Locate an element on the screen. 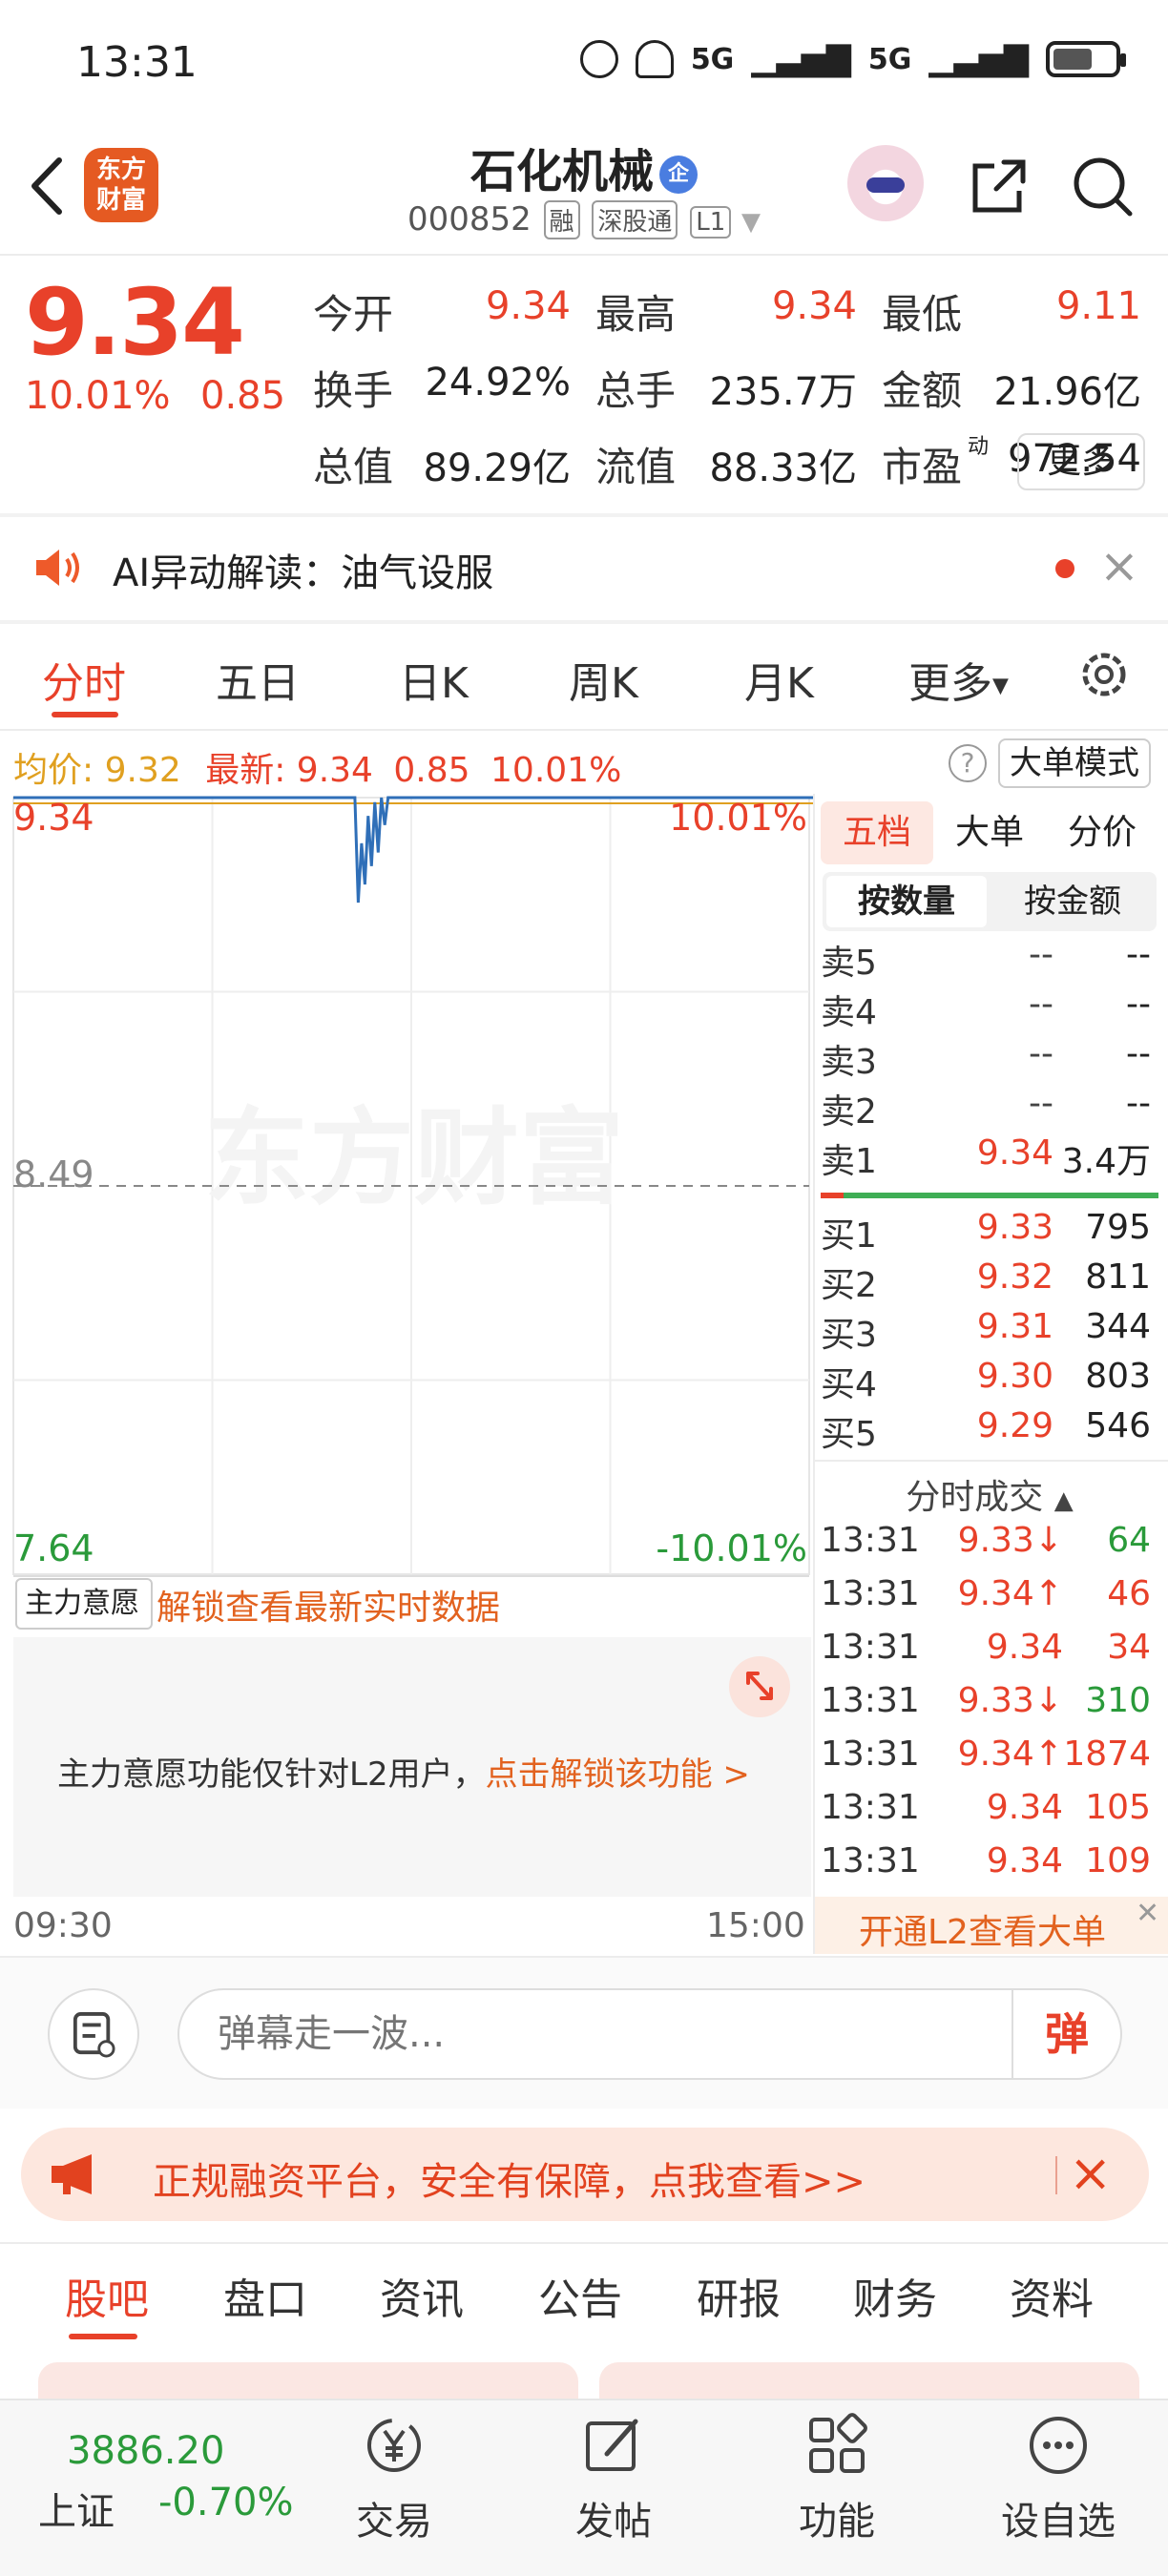  signal-label-1: 5G is located at coordinates (712, 59).